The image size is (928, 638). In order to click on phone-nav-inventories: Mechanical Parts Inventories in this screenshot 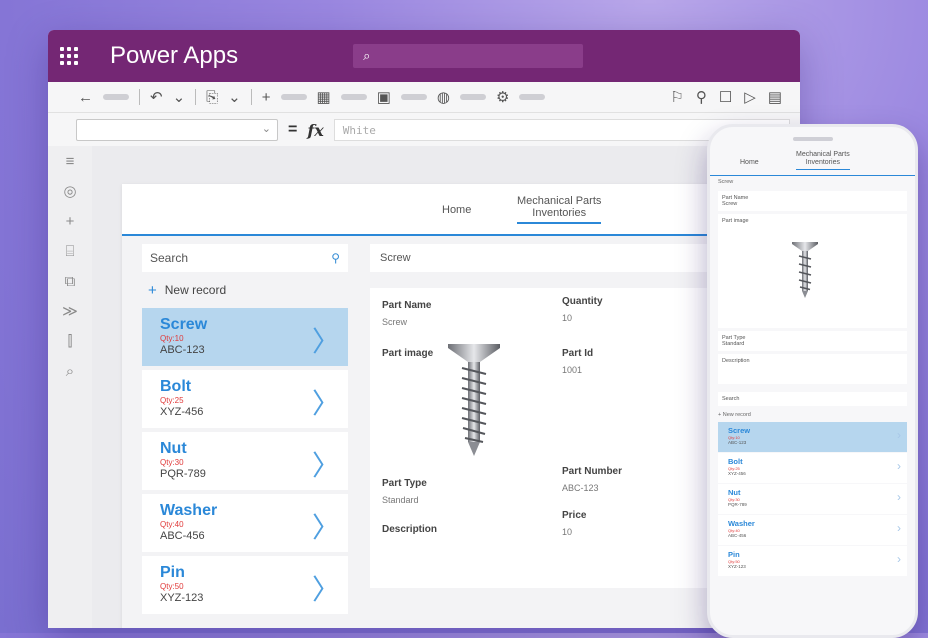, I will do `click(823, 160)`.